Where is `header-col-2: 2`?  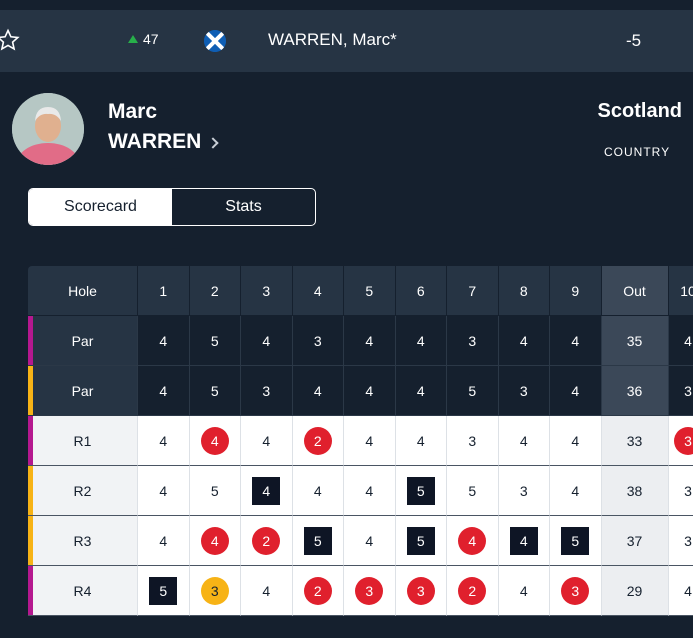
header-col-2: 2 is located at coordinates (215, 291).